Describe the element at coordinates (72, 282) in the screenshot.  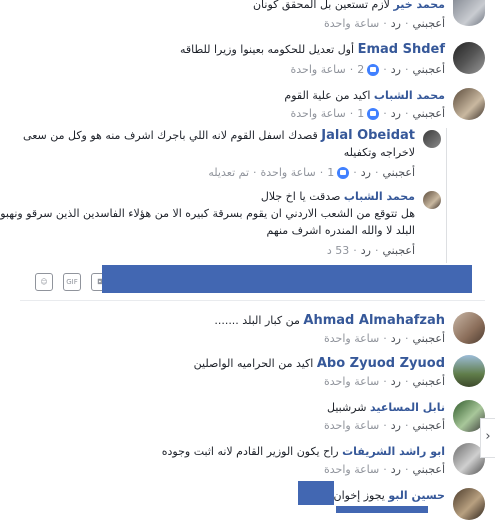
I see `gif-icon: GIF` at that location.